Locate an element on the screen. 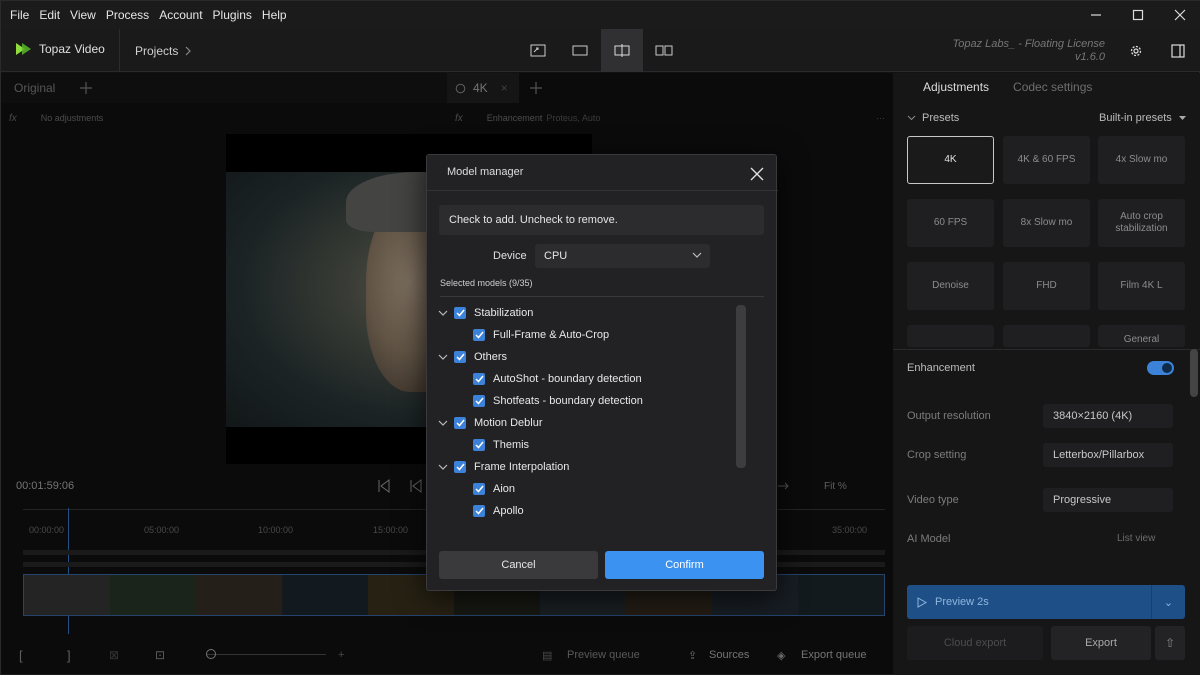  topaz-logo-icon is located at coordinates (23, 49).